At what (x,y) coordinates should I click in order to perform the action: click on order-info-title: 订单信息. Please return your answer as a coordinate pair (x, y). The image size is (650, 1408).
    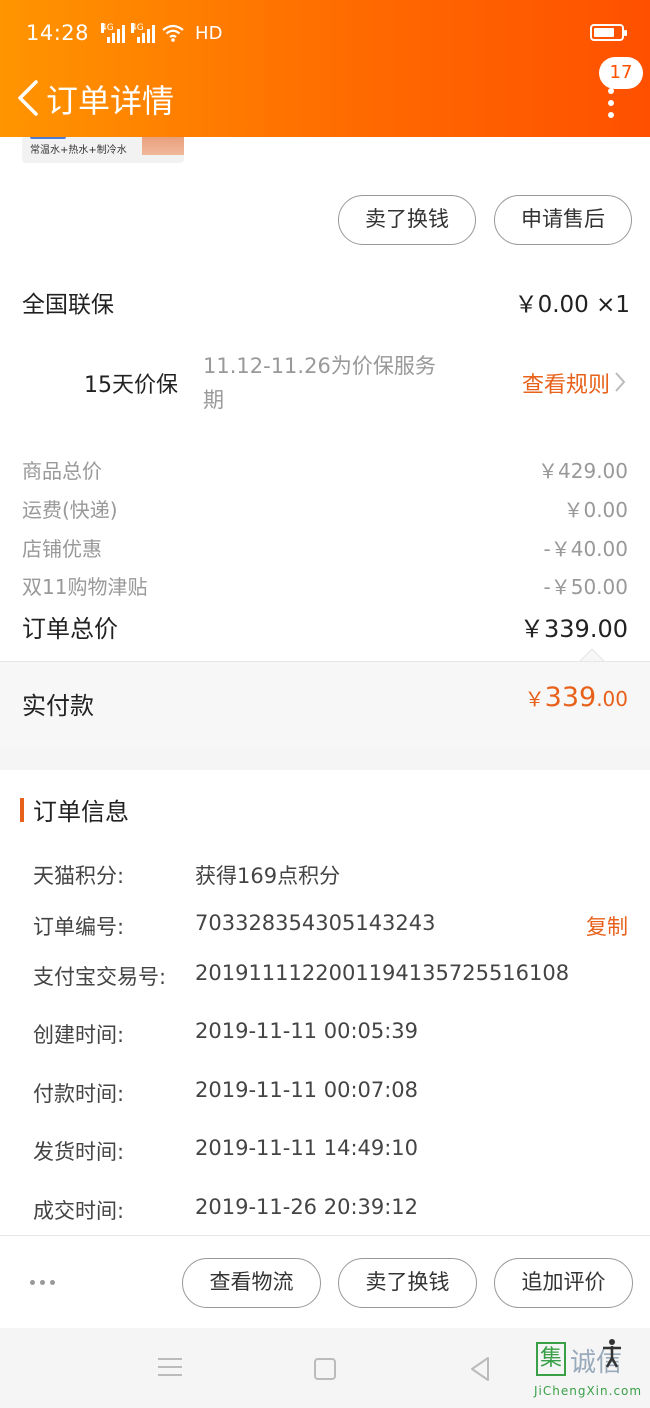
    Looking at the image, I should click on (81, 812).